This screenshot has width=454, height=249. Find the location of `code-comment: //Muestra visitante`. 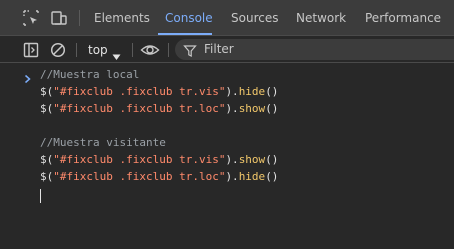

code-comment: //Muestra visitante is located at coordinates (103, 142).